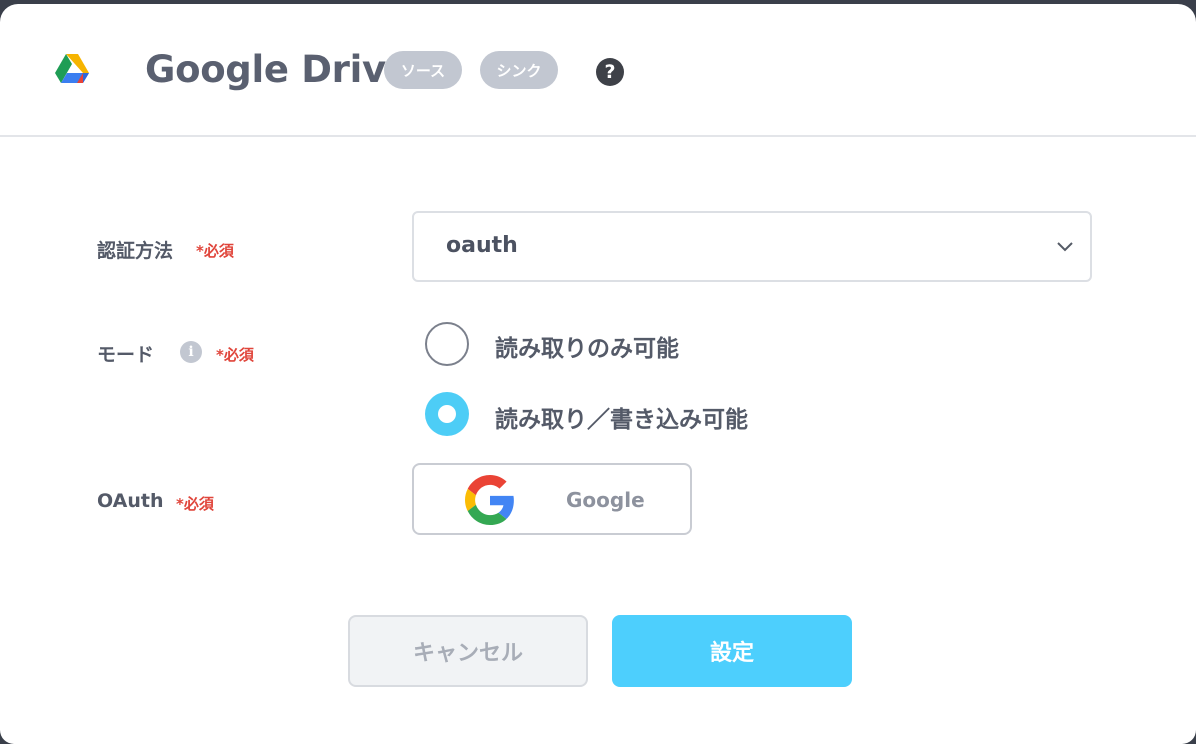  I want to click on auth-method-value: oauth, so click(482, 245).